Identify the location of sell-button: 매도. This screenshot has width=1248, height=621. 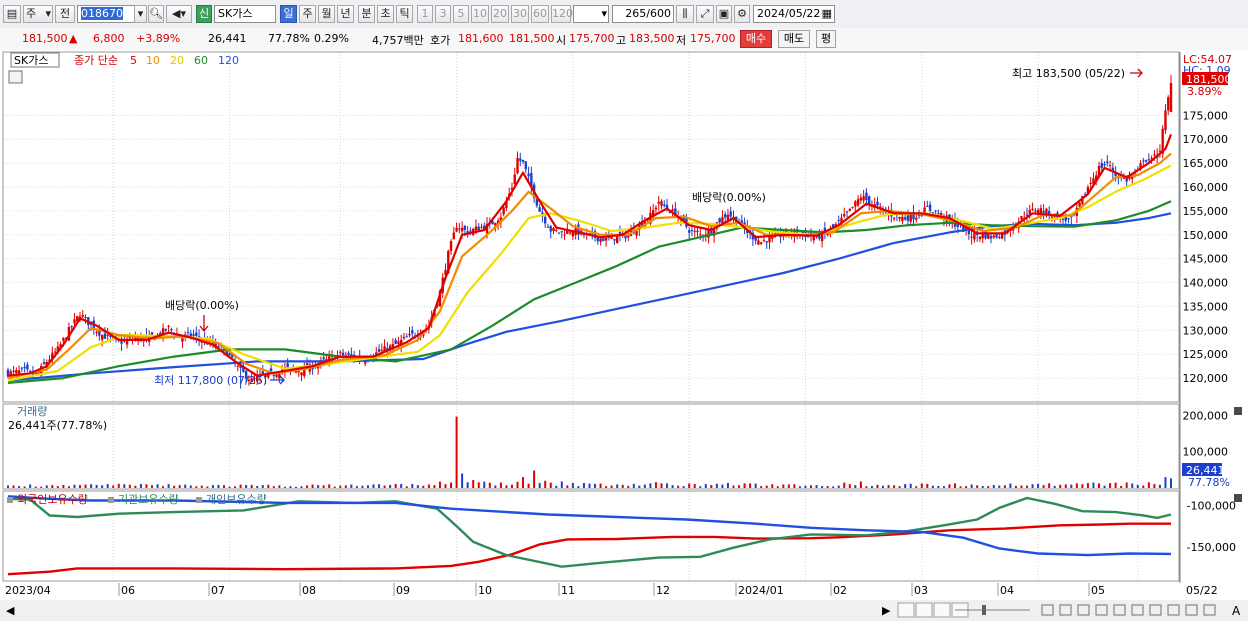
(794, 39).